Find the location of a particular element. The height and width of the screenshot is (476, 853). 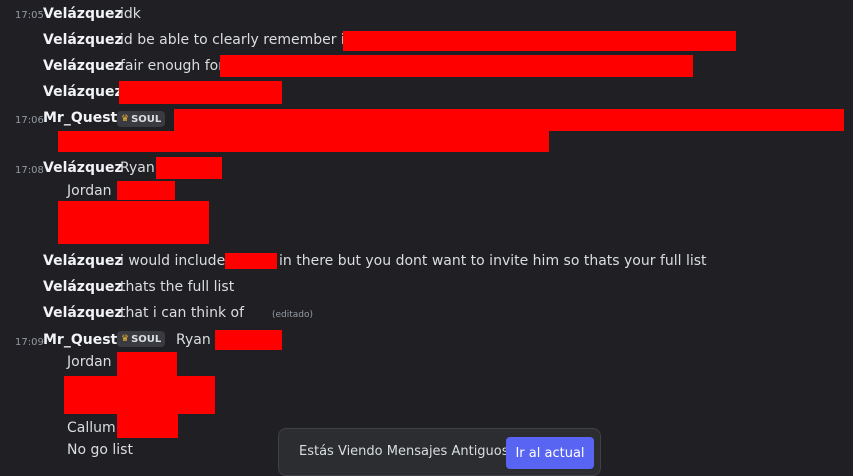

message-text: idk is located at coordinates (130, 14).